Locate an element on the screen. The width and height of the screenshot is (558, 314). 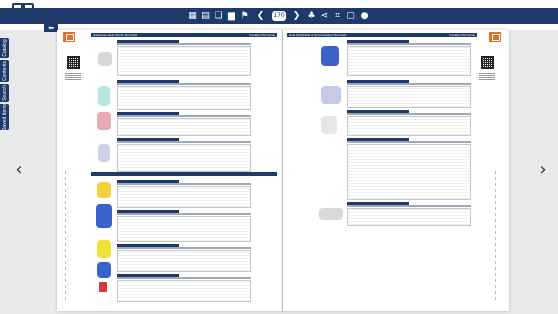
side-tabs: Catalog Contents Search Saved Items is located at coordinates (5, 85).